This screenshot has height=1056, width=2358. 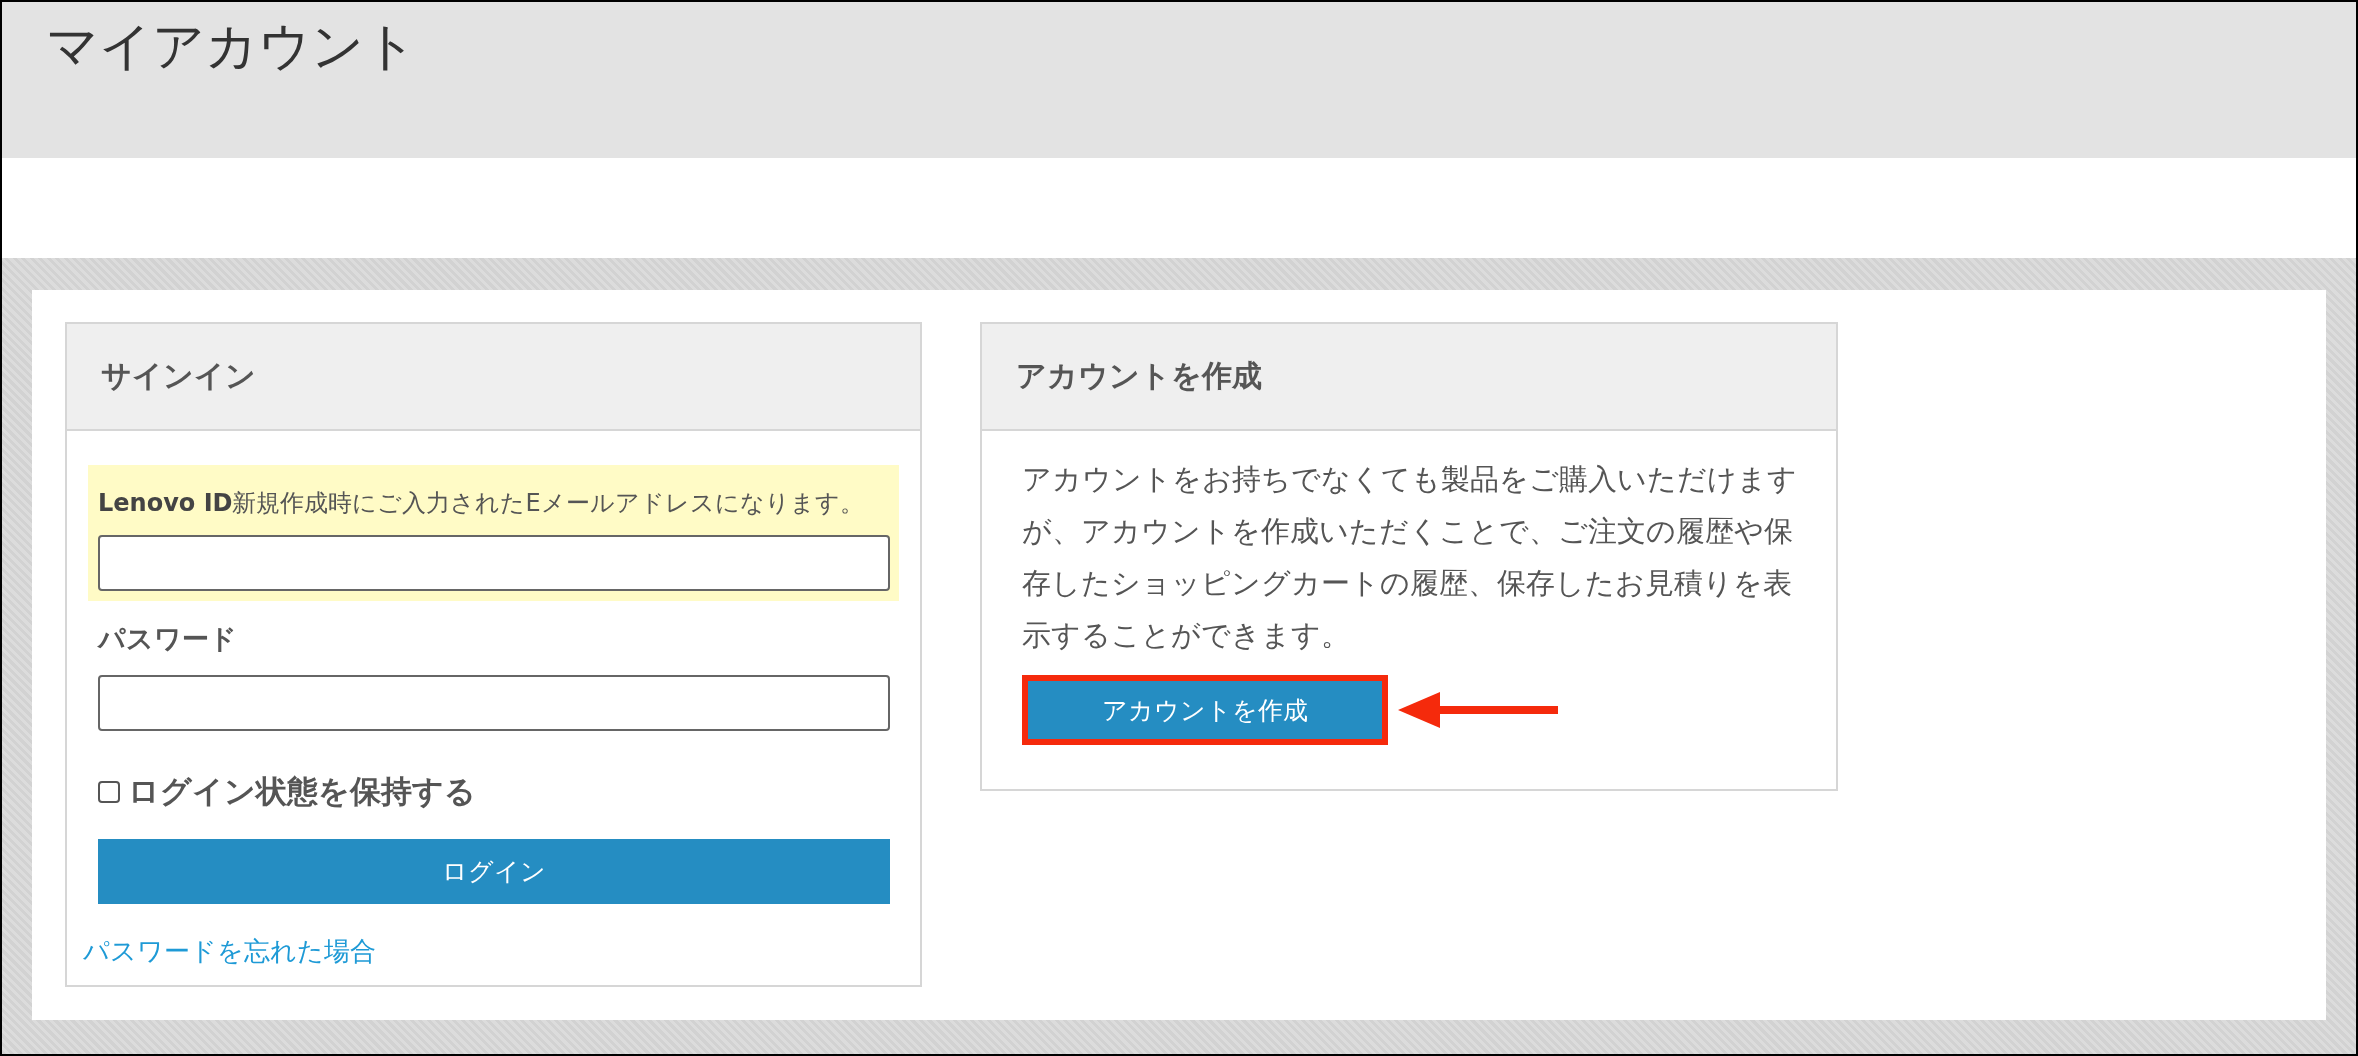 What do you see at coordinates (1410, 557) in the screenshot?
I see `description-text: アカウントをお持ちでなくても製品をご購入いただけますが、アカウントを作成いただくことで、ご注文の履歴や保存したショッピングカートの履歴、保存したお見積りを表示することができます。` at bounding box center [1410, 557].